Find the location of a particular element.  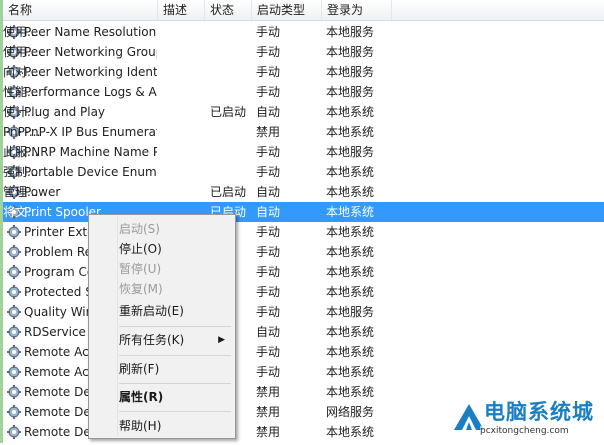

column-header-description: 描述 is located at coordinates (181, 10).